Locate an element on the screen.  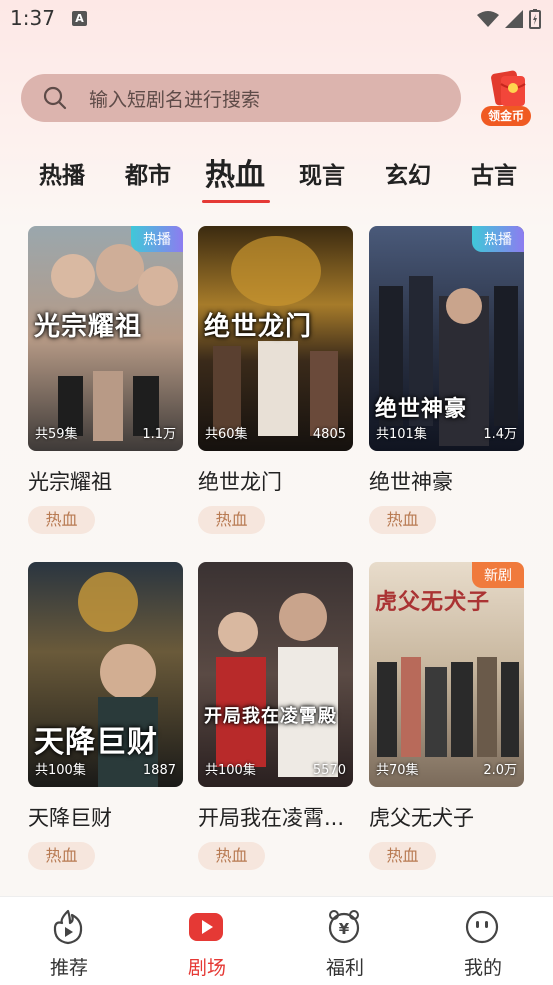
episode-count: 共59集 is located at coordinates (56, 434).